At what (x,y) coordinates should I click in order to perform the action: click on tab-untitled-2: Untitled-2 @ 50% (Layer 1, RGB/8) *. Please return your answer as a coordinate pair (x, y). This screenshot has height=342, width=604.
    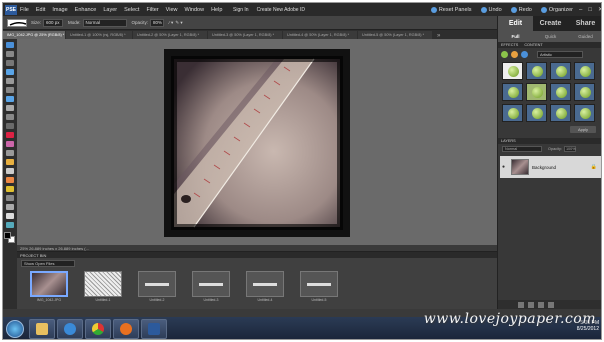
    Looking at the image, I should click on (170, 35).